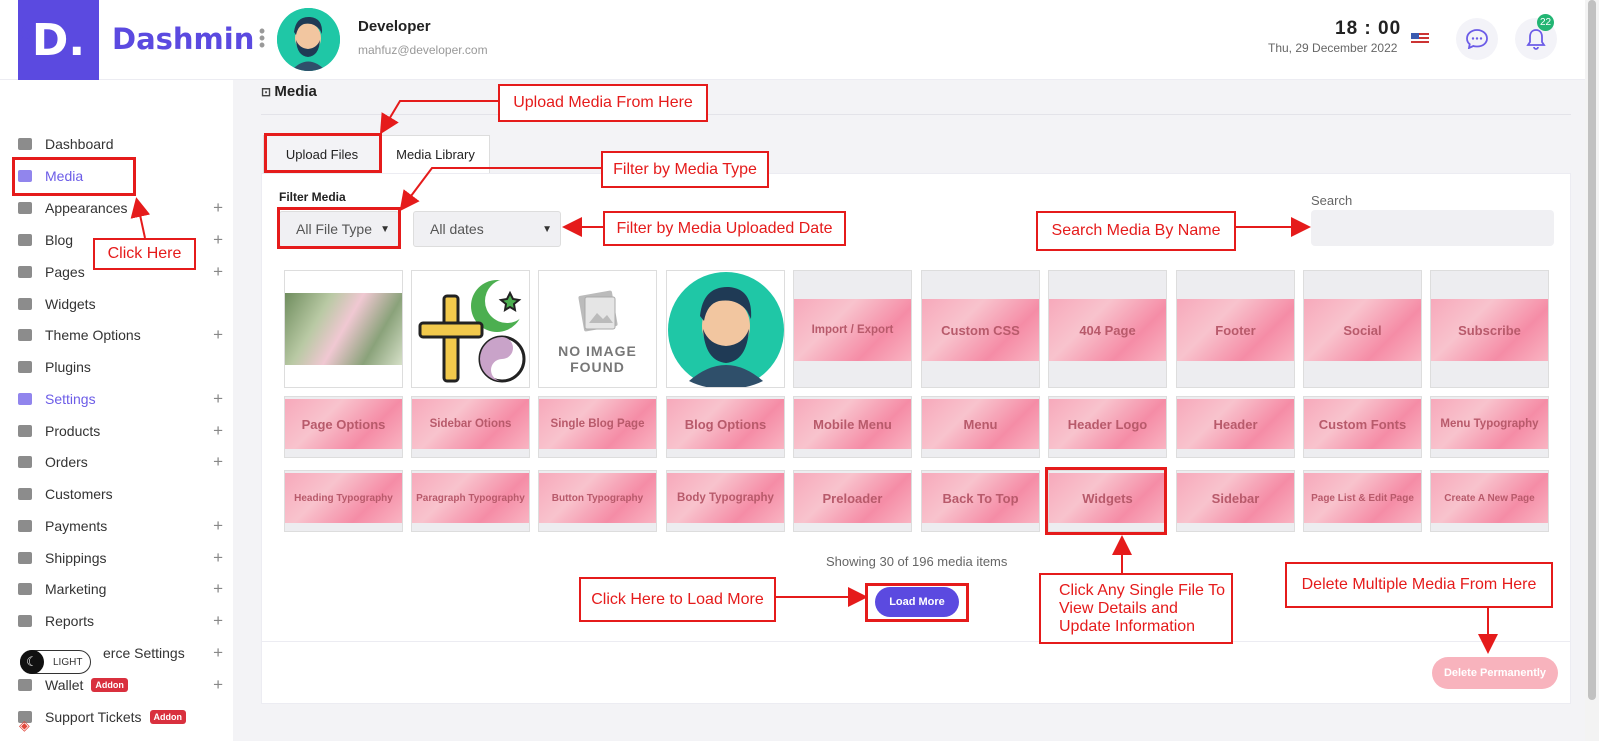  What do you see at coordinates (685, 169) in the screenshot?
I see `annotation-filter-type: Filter by Media Type` at bounding box center [685, 169].